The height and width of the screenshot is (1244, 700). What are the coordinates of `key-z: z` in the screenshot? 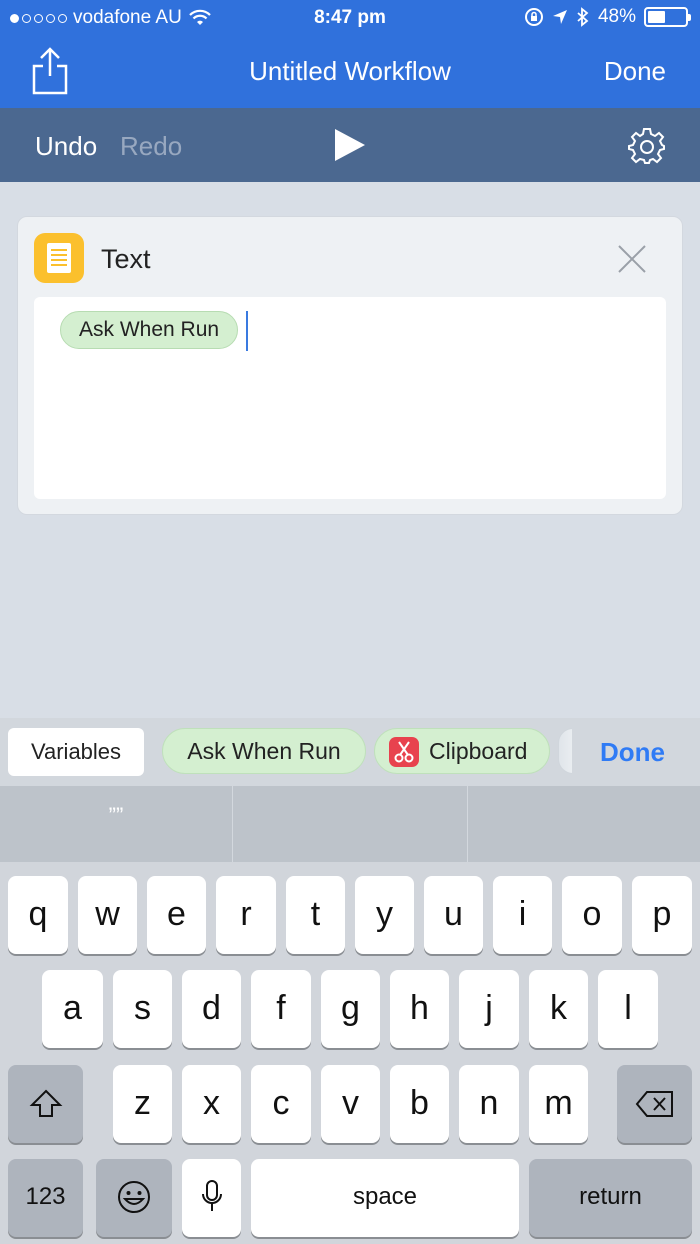 It's located at (142, 1104).